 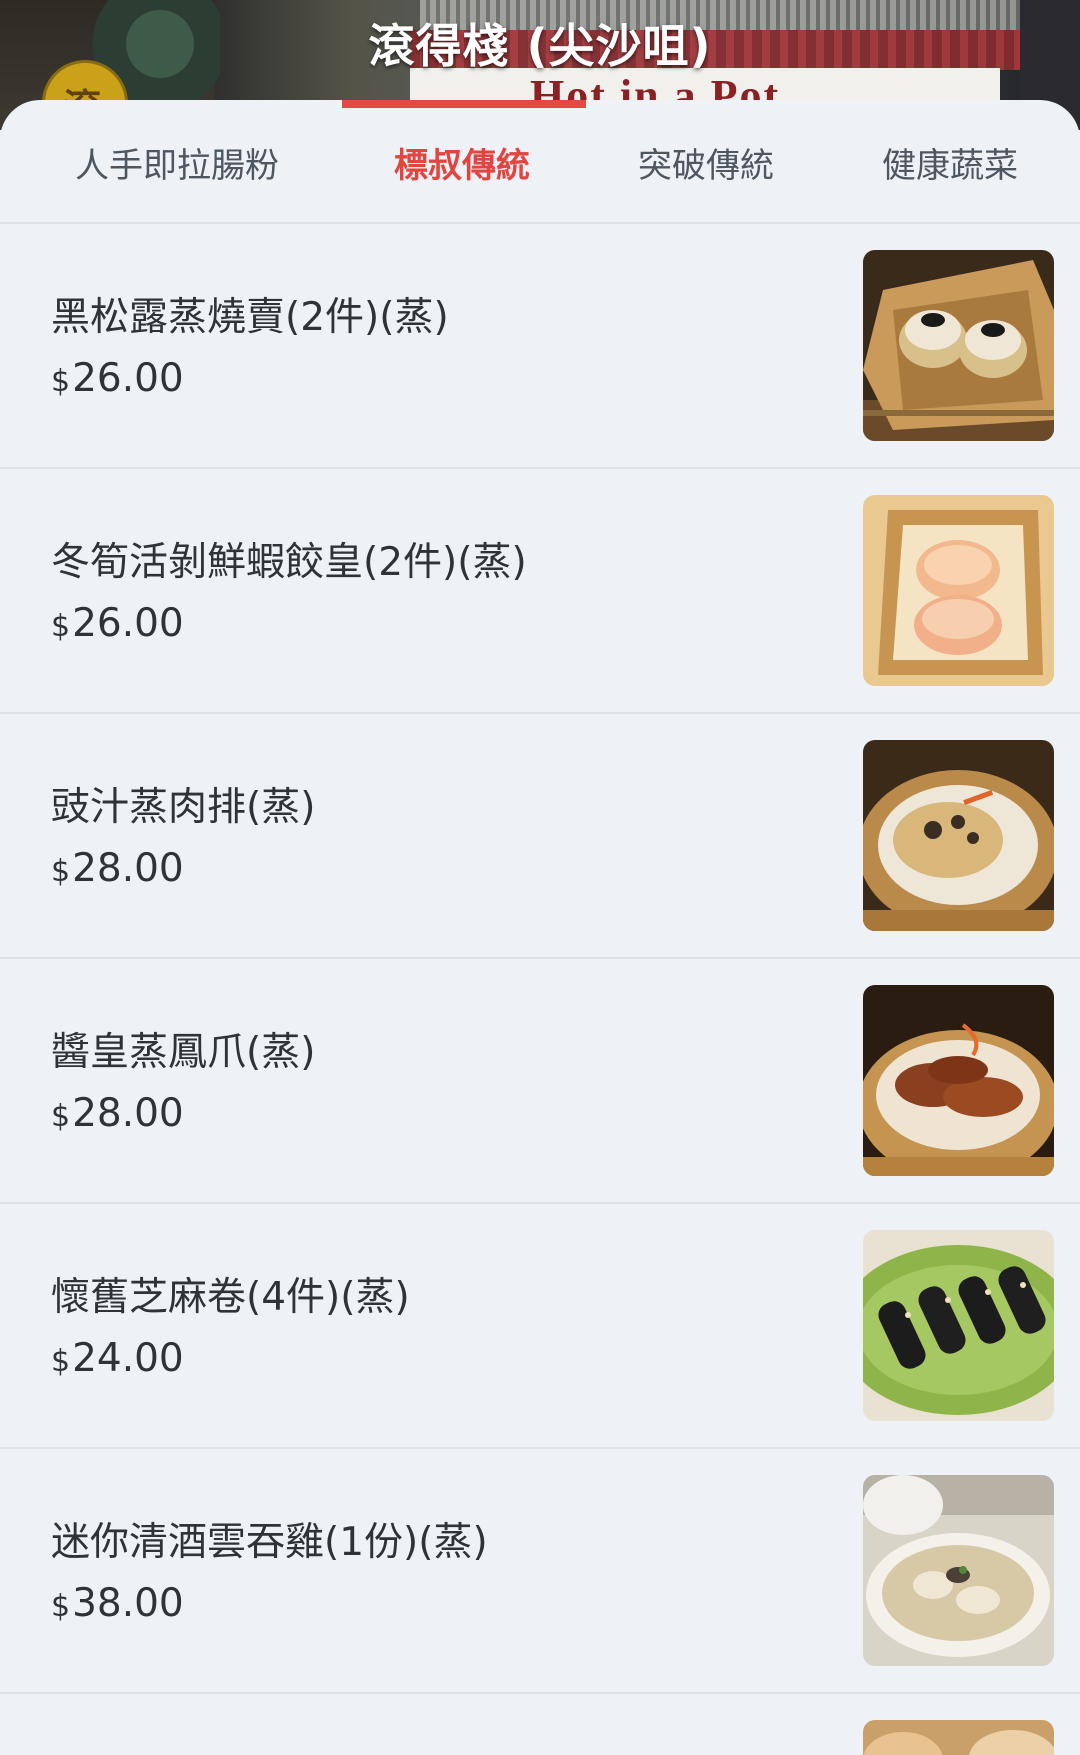 What do you see at coordinates (958, 345) in the screenshot?
I see `siu-mai-truffle-photo` at bounding box center [958, 345].